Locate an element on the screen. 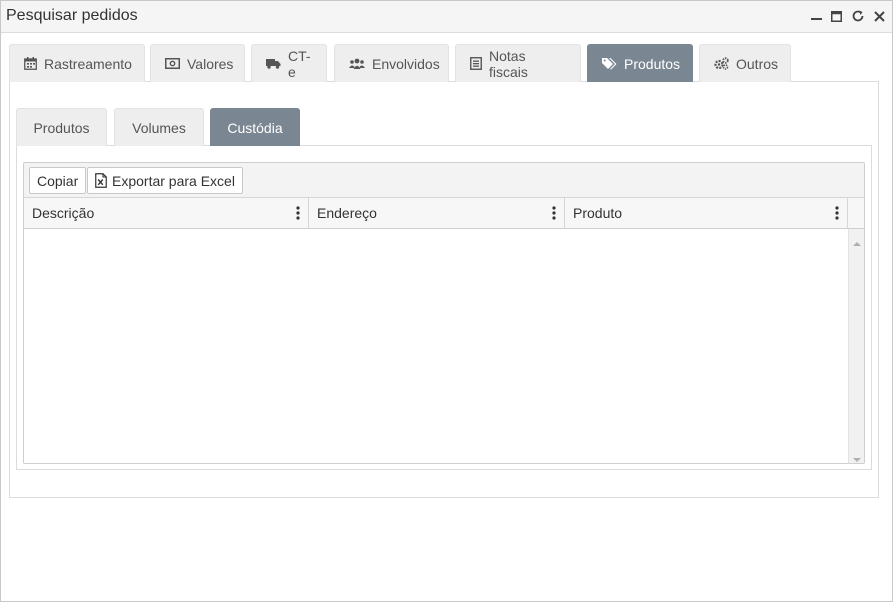  grid-header: Descrição Endereço Produto is located at coordinates (444, 213).